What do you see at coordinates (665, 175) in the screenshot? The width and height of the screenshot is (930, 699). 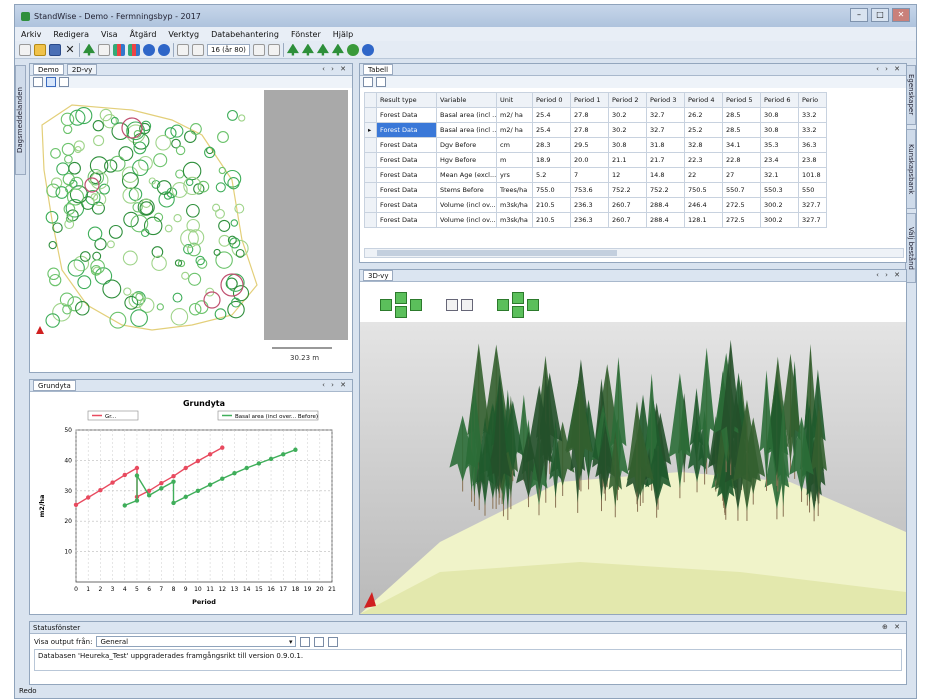 I see `table-cell: 14.8` at bounding box center [665, 175].